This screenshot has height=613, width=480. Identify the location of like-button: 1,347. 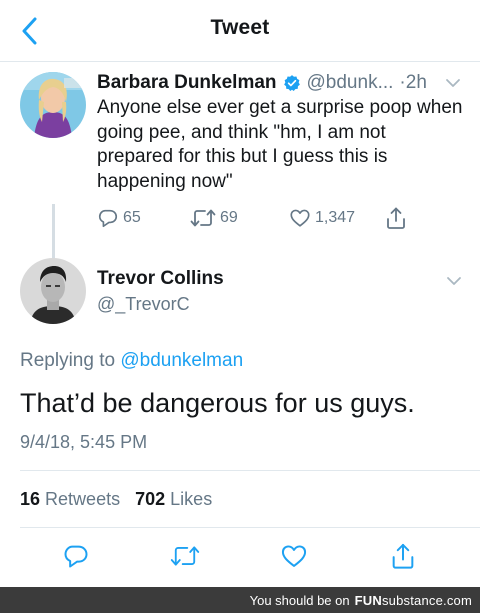
(322, 218).